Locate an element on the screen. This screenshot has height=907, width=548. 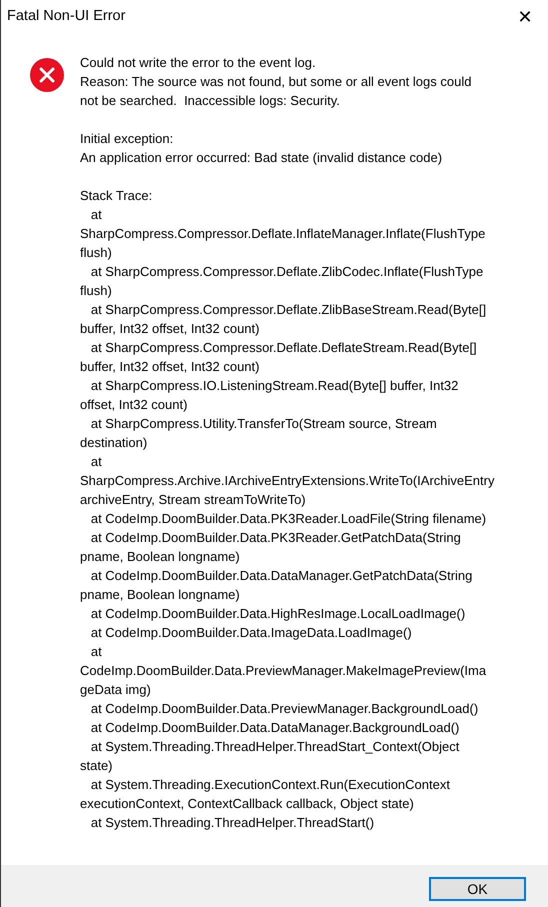
ok-button: OK is located at coordinates (477, 889).